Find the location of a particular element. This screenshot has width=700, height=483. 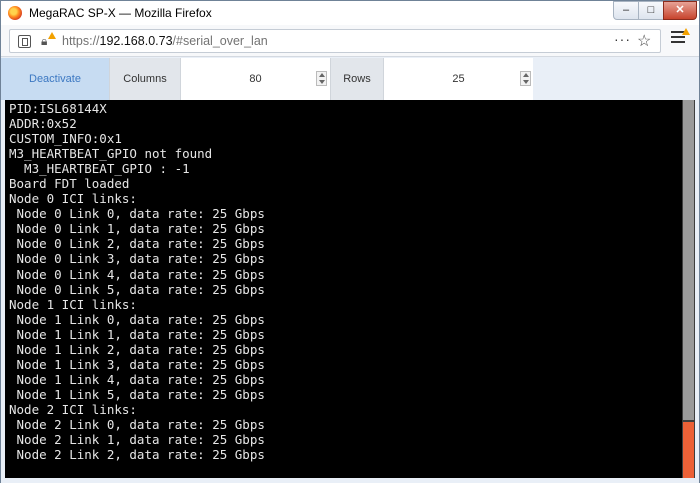

window-bottom-edge is located at coordinates (350, 480).